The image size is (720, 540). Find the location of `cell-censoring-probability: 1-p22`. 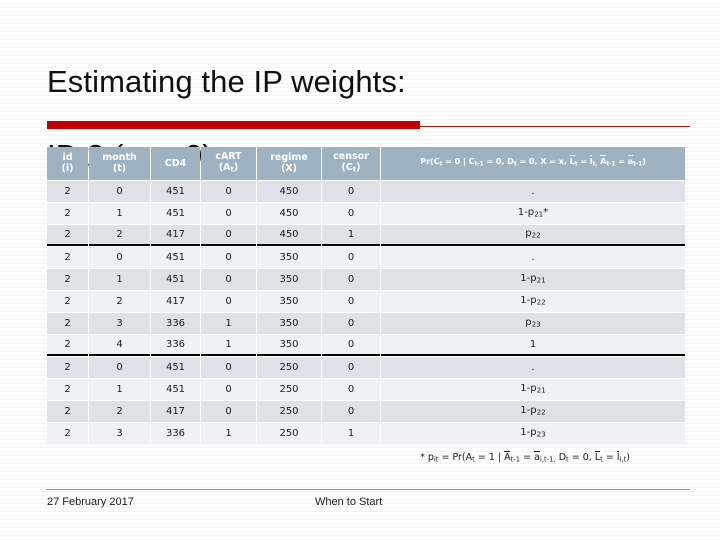

cell-censoring-probability: 1-p22 is located at coordinates (533, 411).